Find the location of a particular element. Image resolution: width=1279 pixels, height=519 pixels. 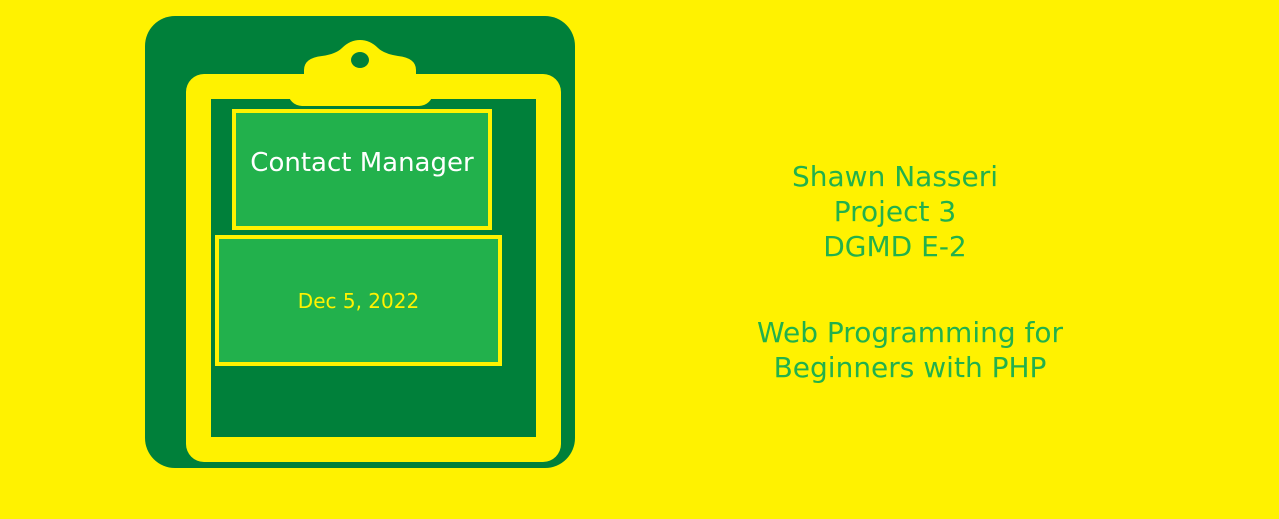

date-label: Dec 5, 2022 is located at coordinates (358, 300).